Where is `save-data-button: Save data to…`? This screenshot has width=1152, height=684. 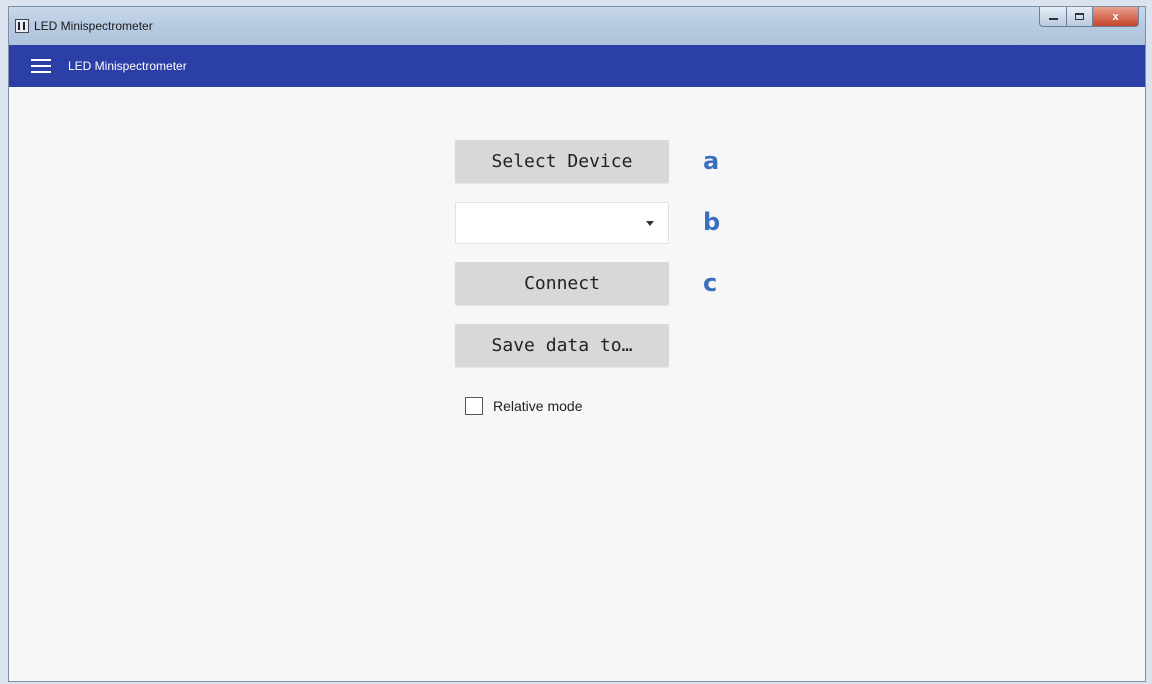 save-data-button: Save data to… is located at coordinates (562, 345).